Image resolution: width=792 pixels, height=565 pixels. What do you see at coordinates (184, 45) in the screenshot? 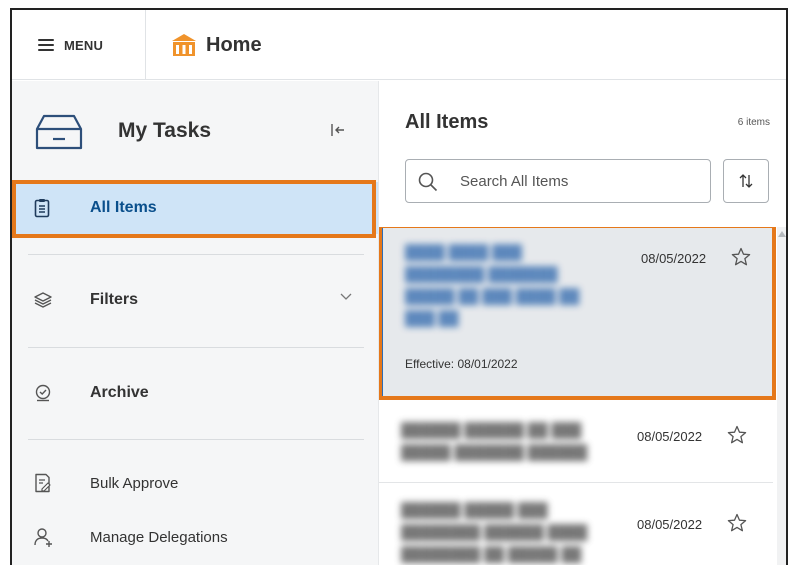
I see `building-icon` at bounding box center [184, 45].